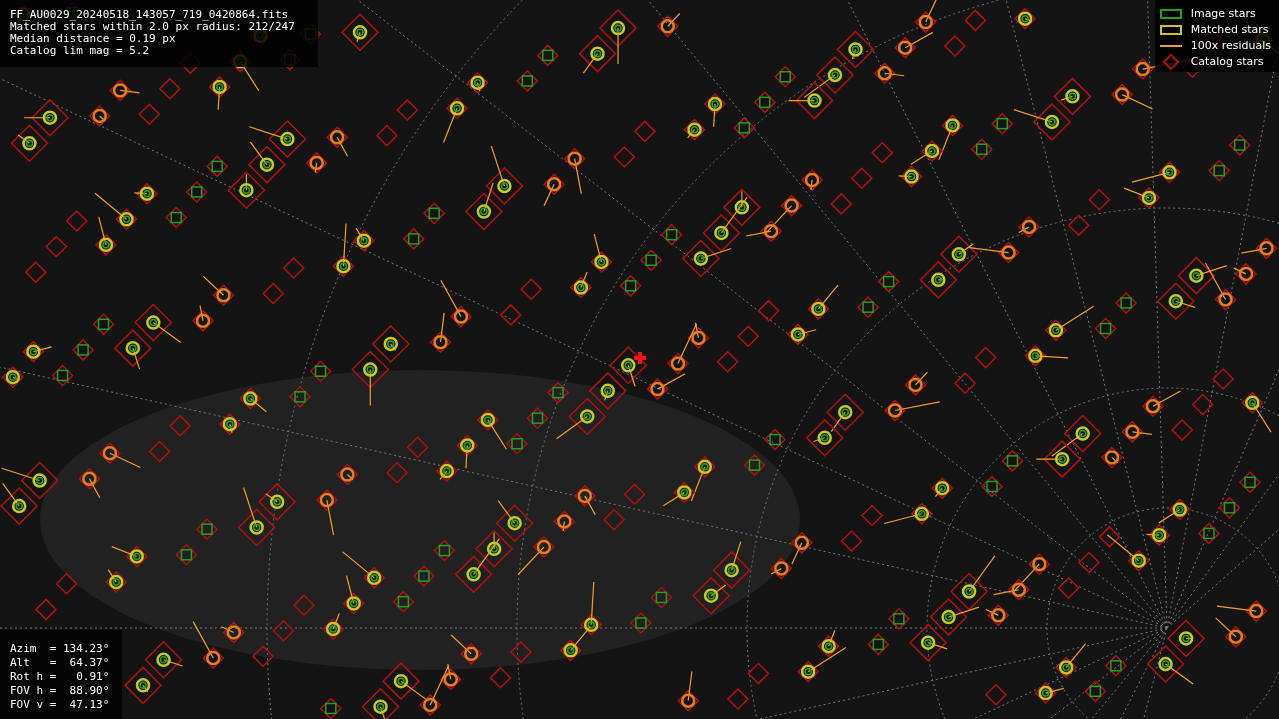 This screenshot has width=1279, height=719. I want to click on legend-label: Image stars, so click(1223, 13).